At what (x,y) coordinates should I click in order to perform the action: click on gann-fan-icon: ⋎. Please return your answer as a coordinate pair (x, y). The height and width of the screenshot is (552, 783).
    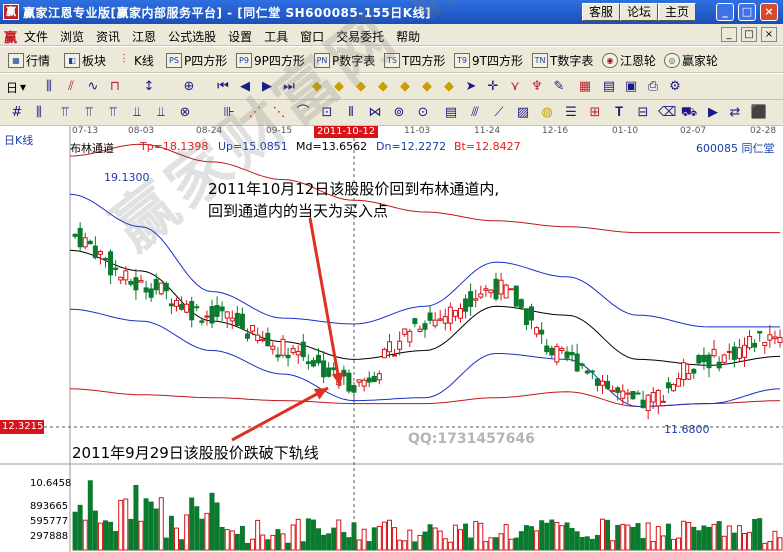
    Looking at the image, I should click on (515, 87).